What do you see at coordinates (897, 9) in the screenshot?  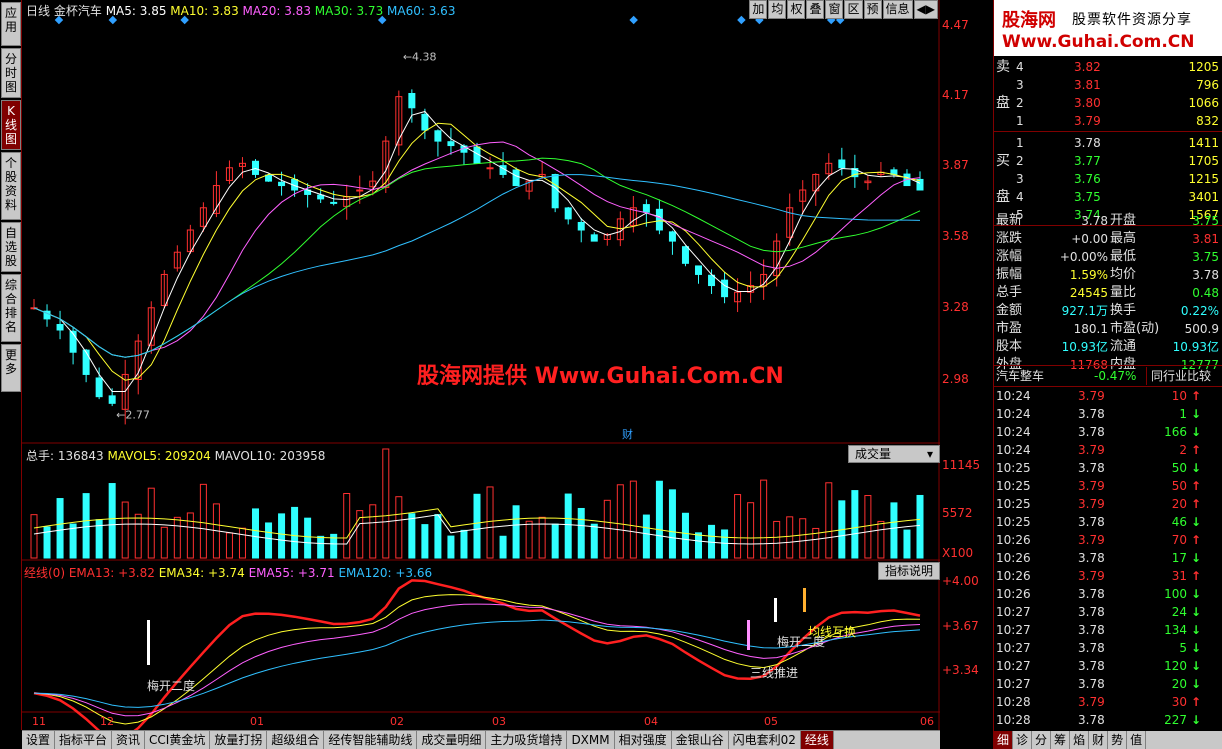 I see `toolbar-button-7: 信息` at bounding box center [897, 9].